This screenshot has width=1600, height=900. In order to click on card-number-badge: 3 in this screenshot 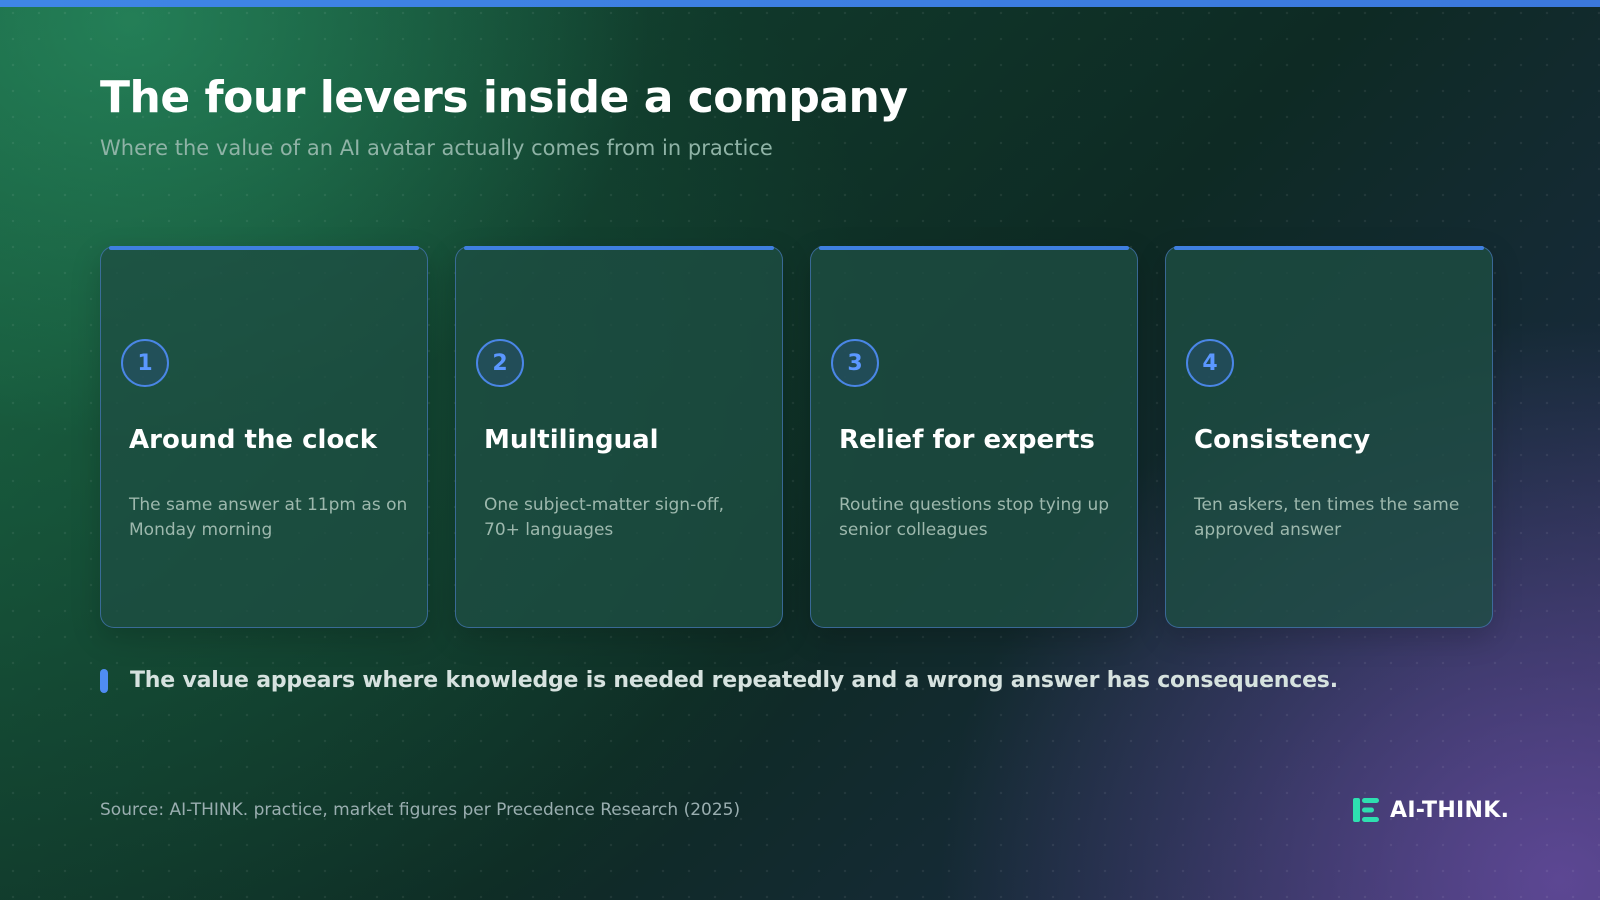, I will do `click(855, 363)`.